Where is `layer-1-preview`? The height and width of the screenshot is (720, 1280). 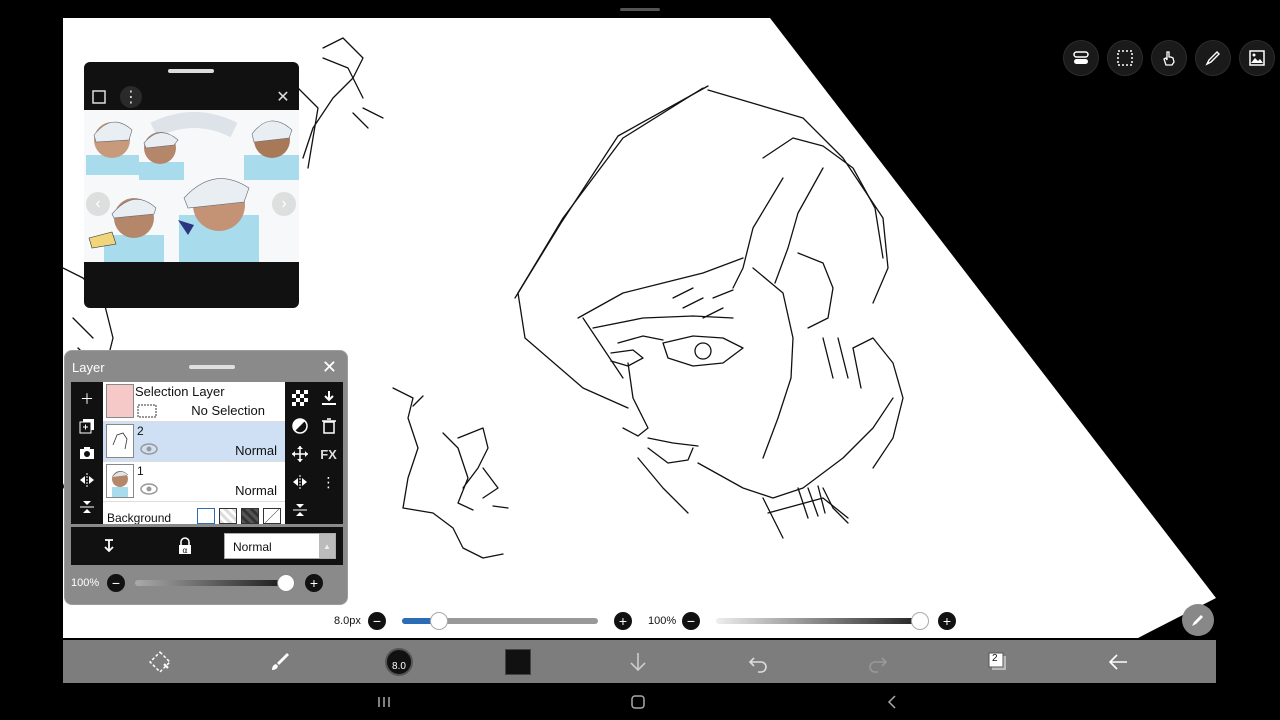 layer-1-preview is located at coordinates (120, 484).